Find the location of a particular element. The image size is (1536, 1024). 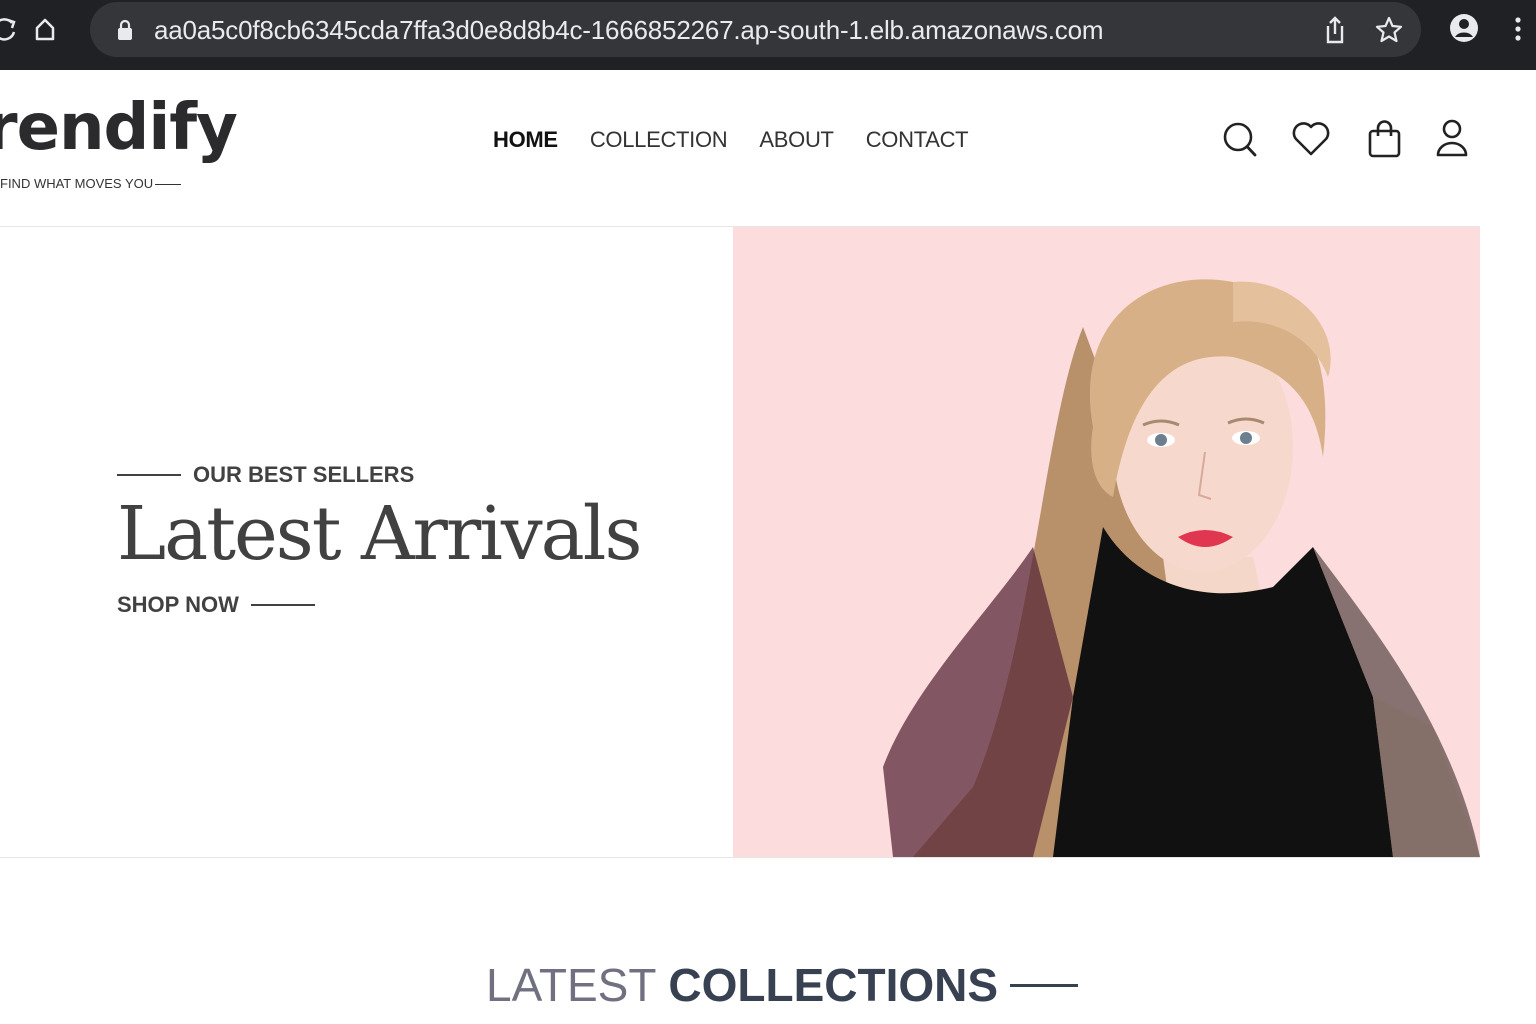

lock-icon is located at coordinates (125, 32).